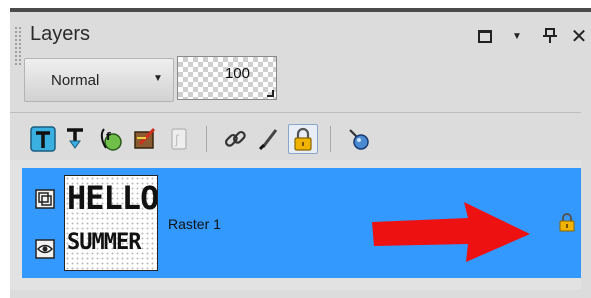  I want to click on opacity-value: 100, so click(237, 73).